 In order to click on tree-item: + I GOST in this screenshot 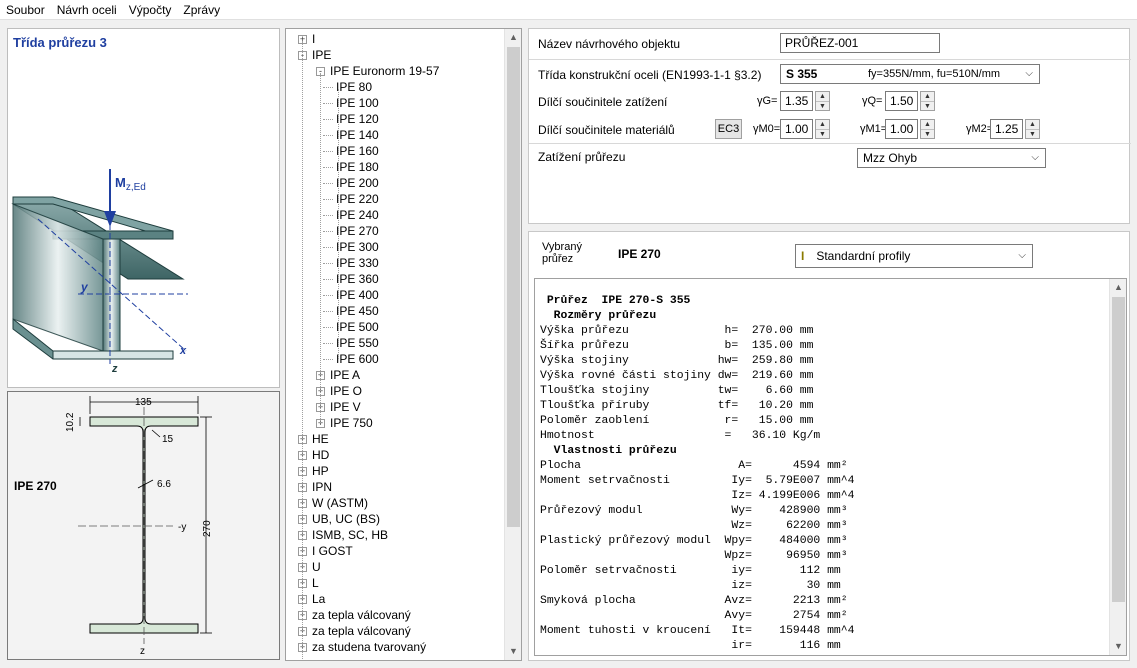, I will do `click(395, 551)`.